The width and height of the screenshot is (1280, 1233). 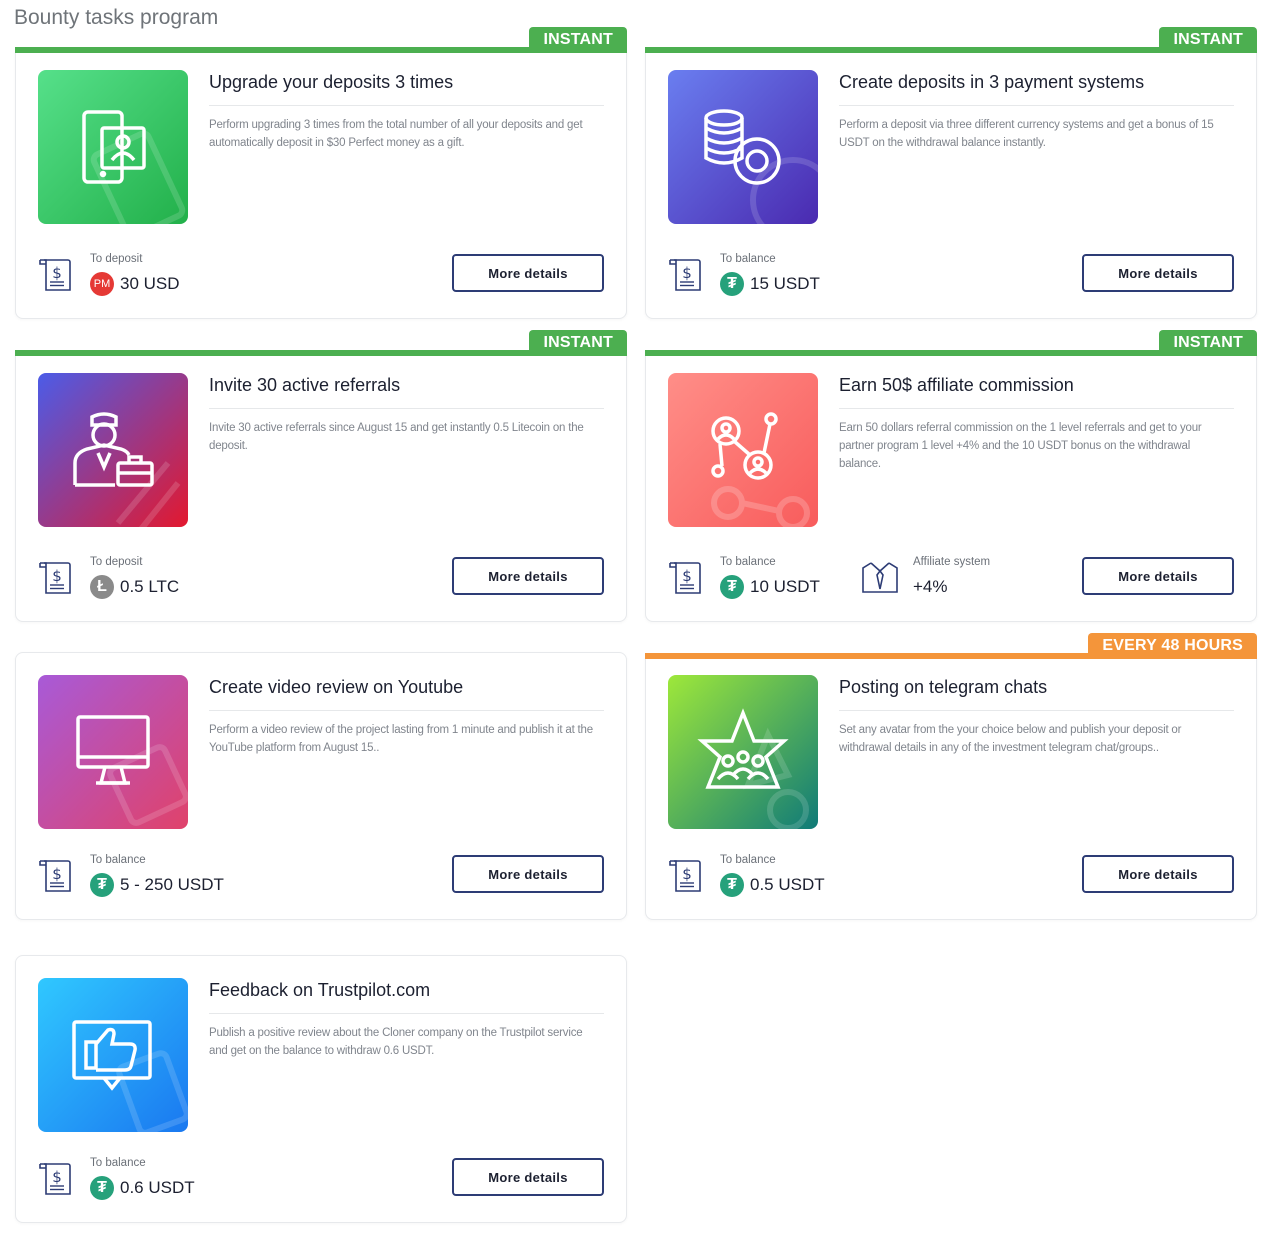 I want to click on reward: To balance ₮ 5 - 250 USDT, so click(x=138, y=875).